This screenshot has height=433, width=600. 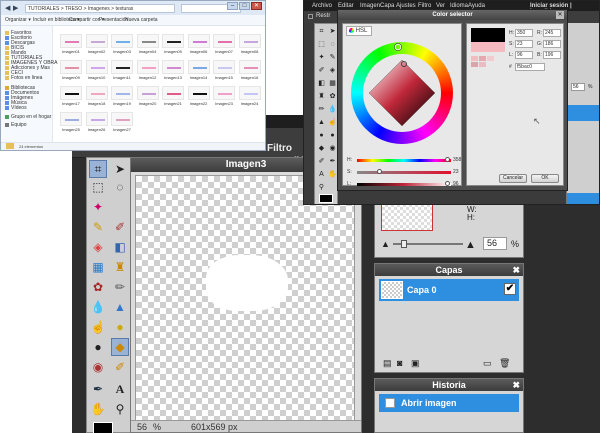 What do you see at coordinates (98, 367) in the screenshot?
I see `redeye-tool-icon: ◉` at bounding box center [98, 367].